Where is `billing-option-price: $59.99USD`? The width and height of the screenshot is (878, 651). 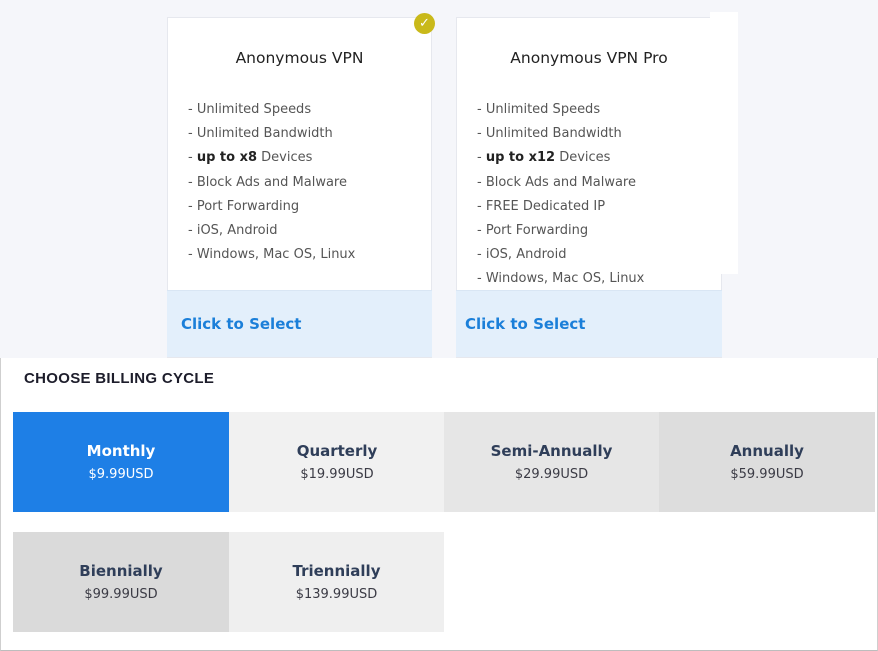 billing-option-price: $59.99USD is located at coordinates (767, 474).